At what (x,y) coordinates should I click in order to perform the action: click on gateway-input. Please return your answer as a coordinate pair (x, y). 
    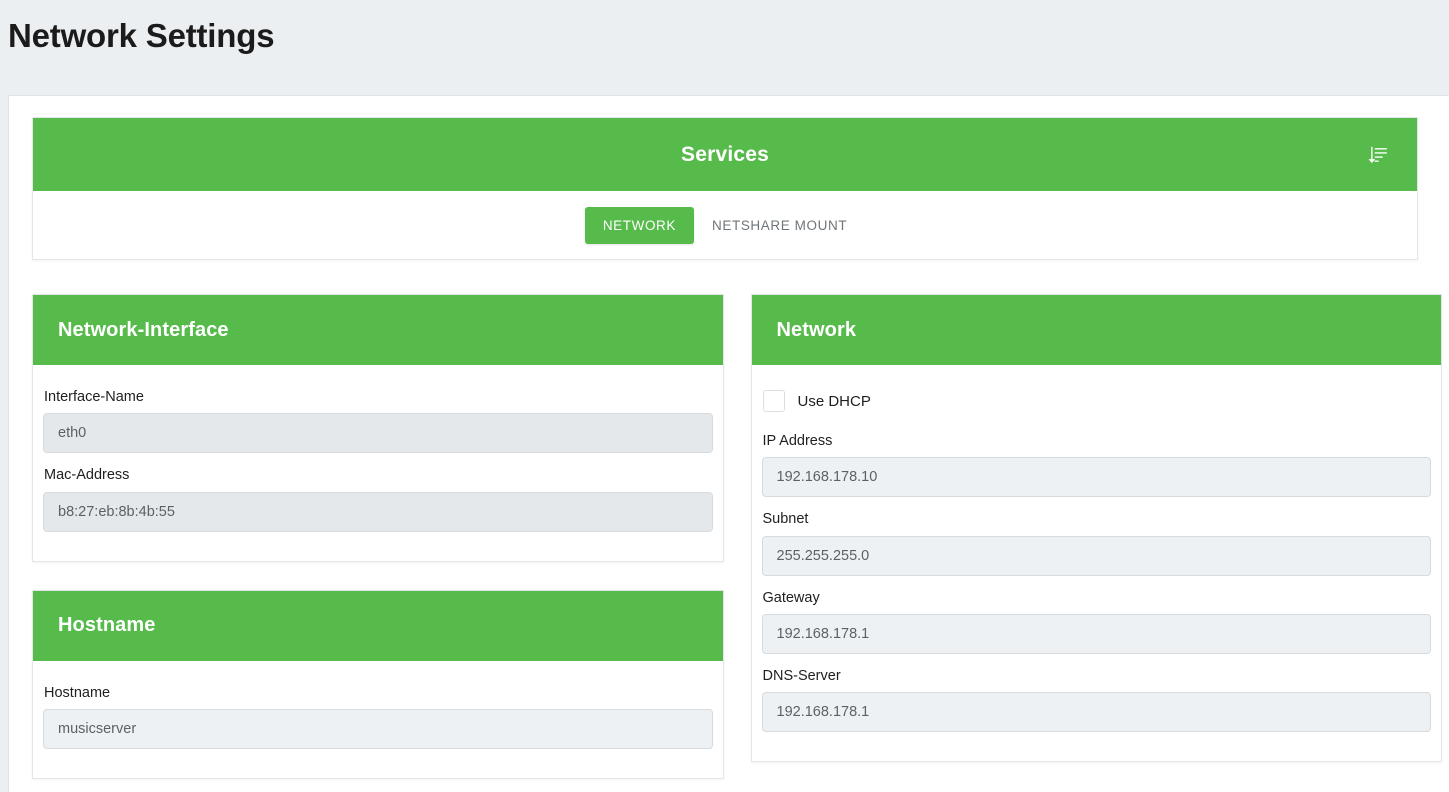
    Looking at the image, I should click on (1096, 633).